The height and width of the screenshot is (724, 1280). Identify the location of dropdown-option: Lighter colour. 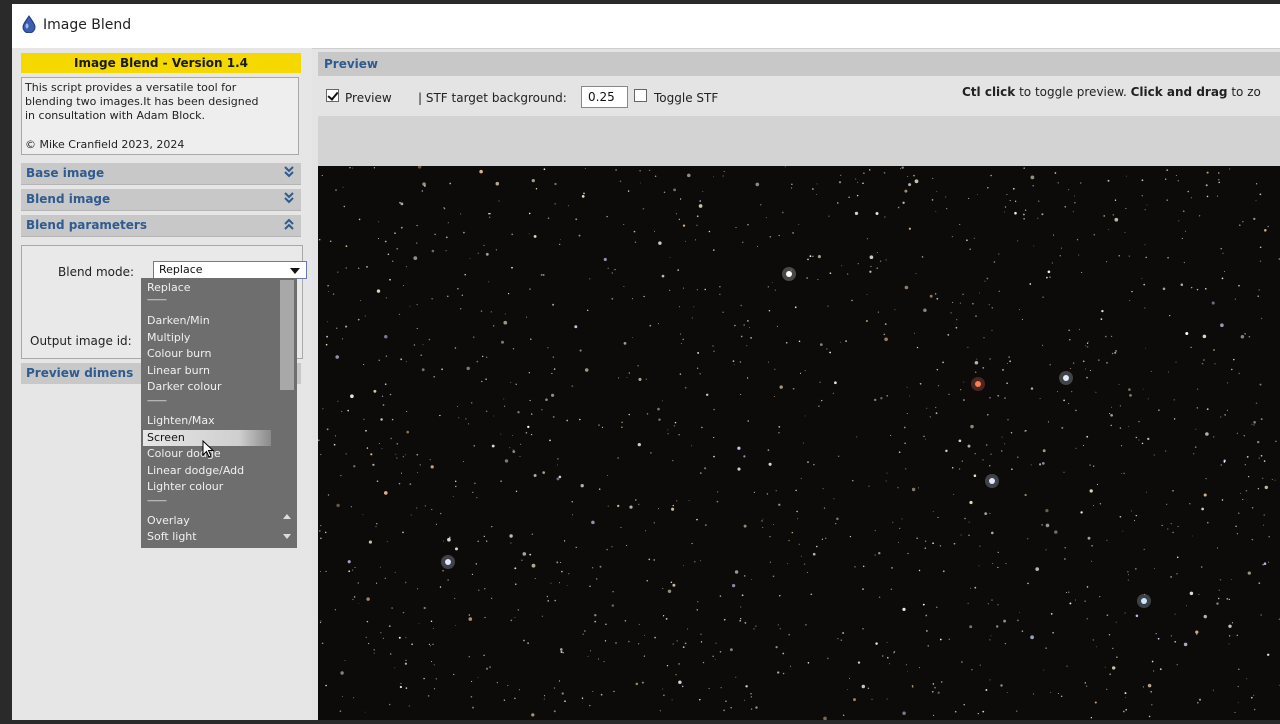
(185, 486).